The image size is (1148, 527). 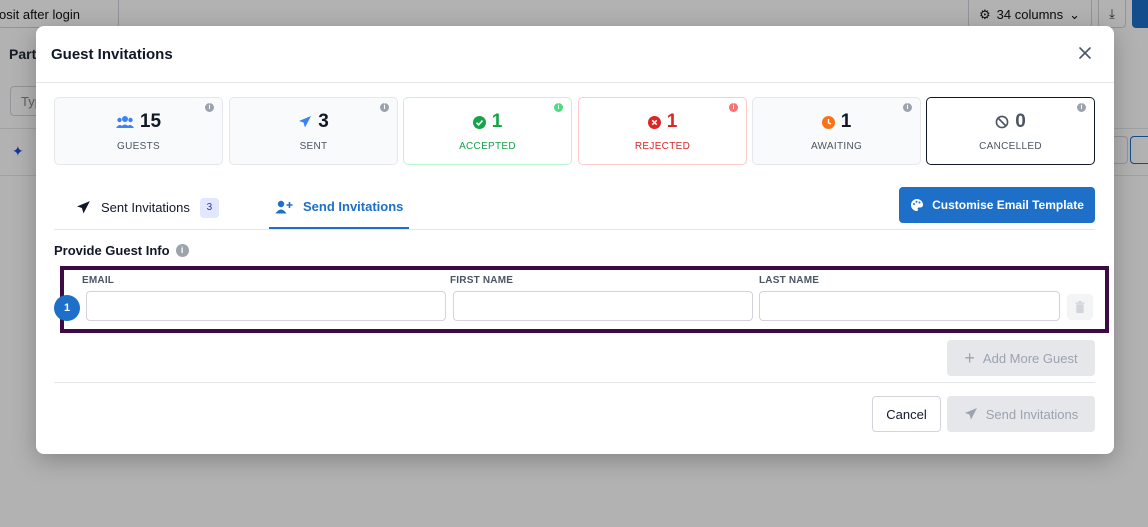 I want to click on add-more-label: Add More Guest, so click(x=1030, y=358).